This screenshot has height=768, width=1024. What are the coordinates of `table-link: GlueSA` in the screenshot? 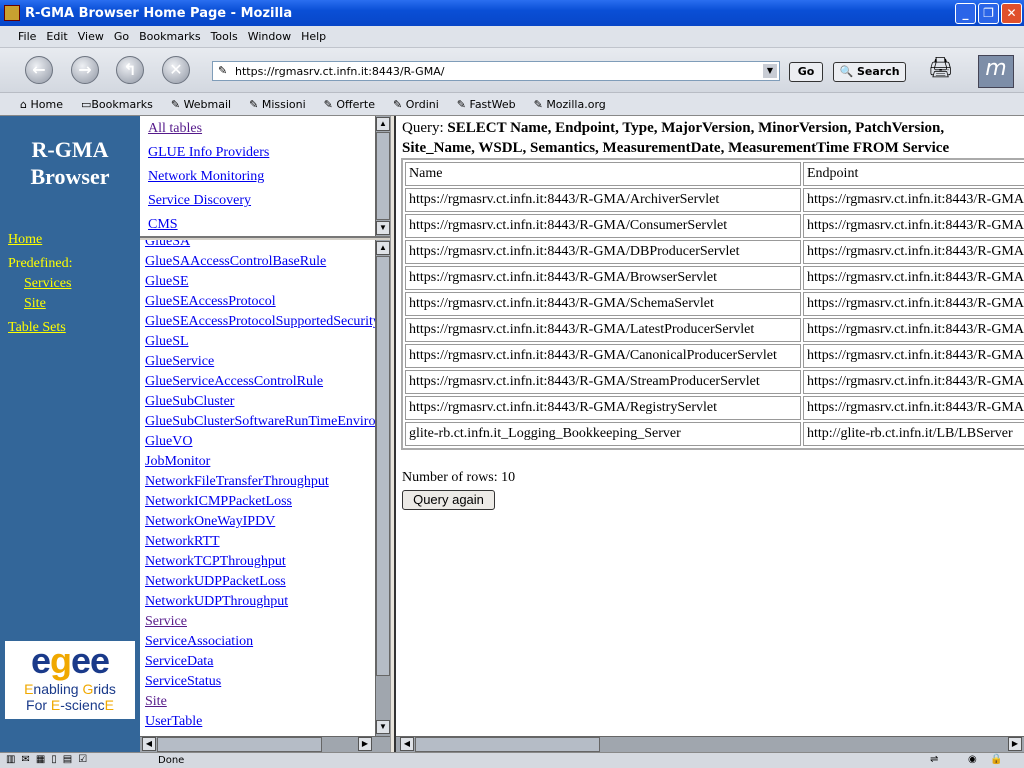 It's located at (167, 245).